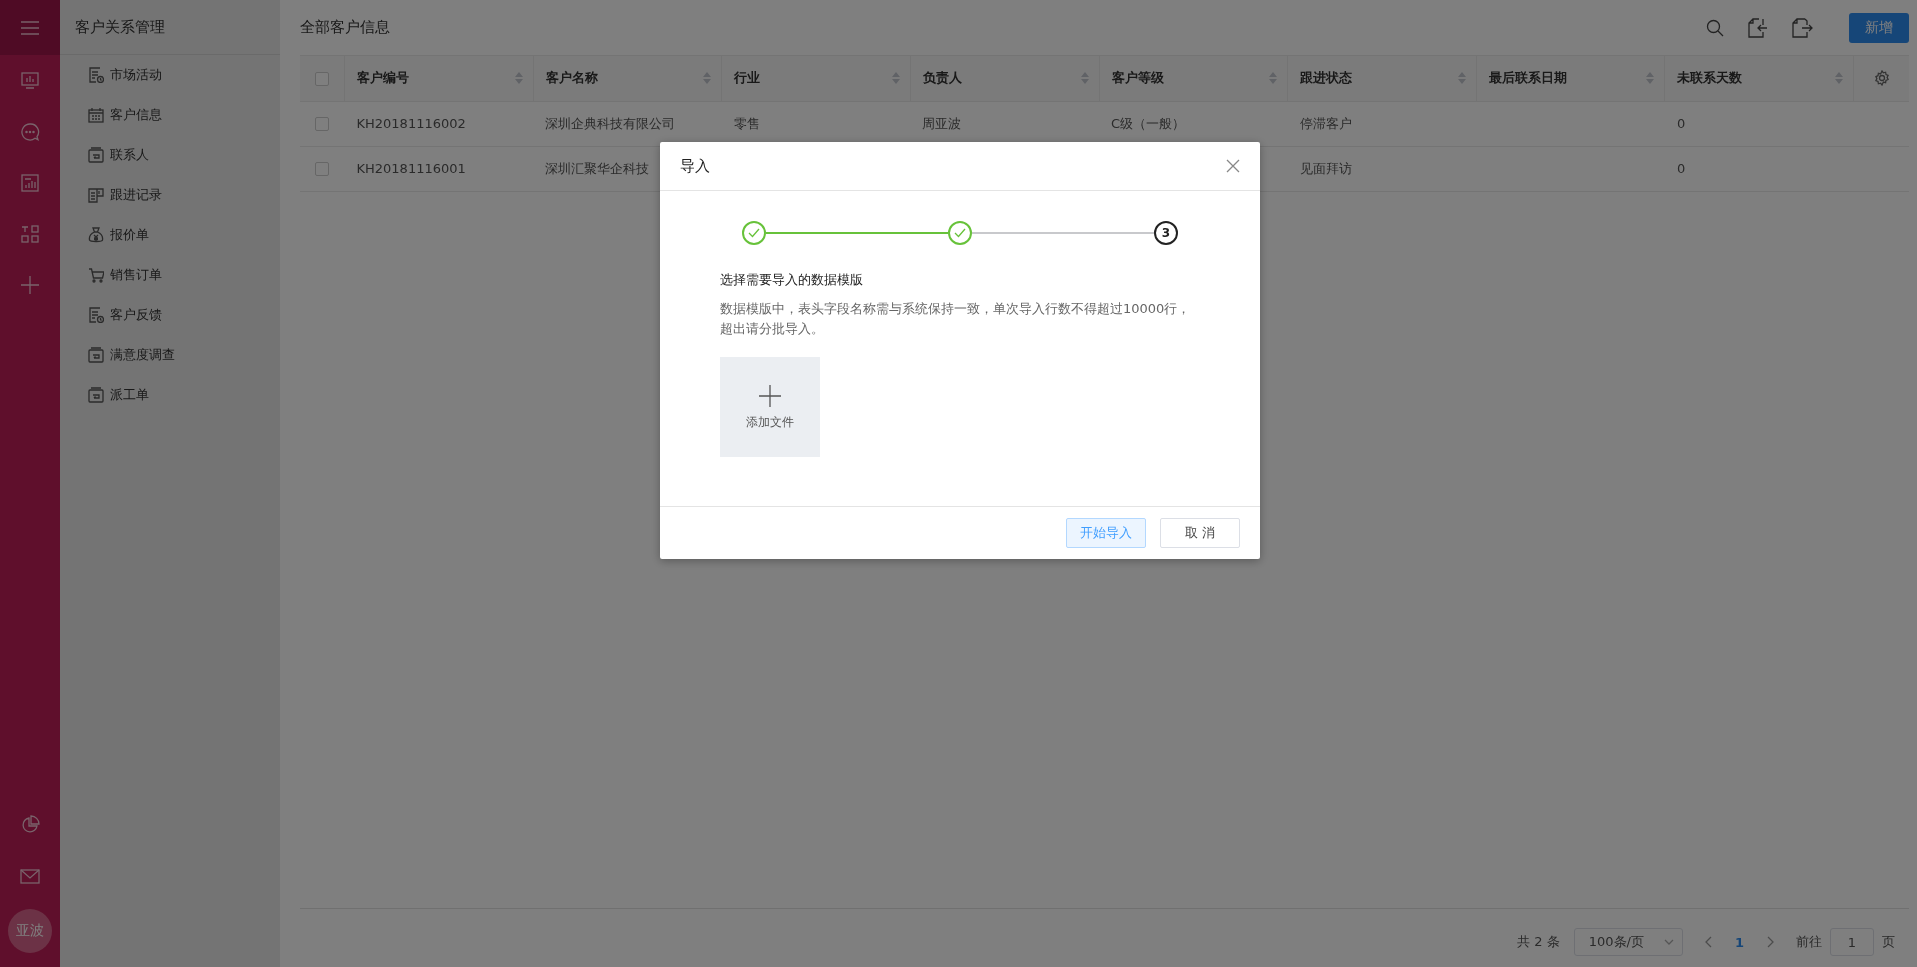 The height and width of the screenshot is (967, 1917). What do you see at coordinates (1802, 27) in the screenshot?
I see `file-export-icon` at bounding box center [1802, 27].